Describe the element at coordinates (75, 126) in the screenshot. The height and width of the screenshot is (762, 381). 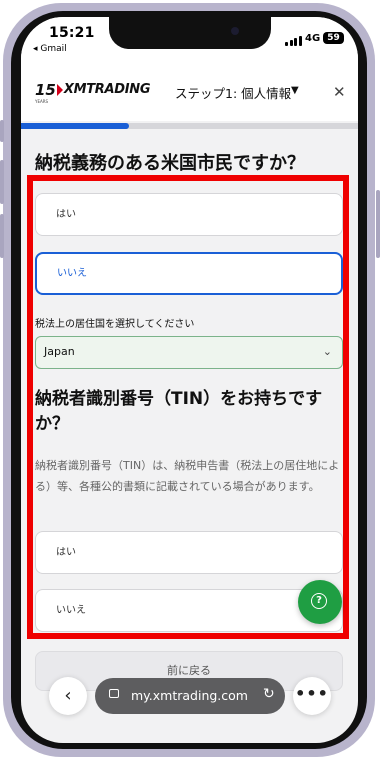
I see `progress-fill` at that location.